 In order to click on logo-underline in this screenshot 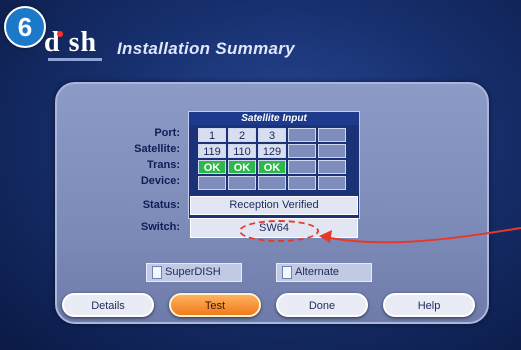, I will do `click(75, 59)`.